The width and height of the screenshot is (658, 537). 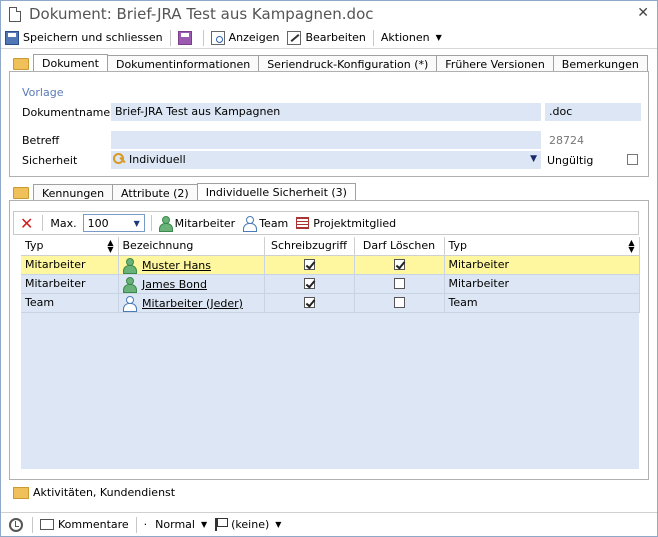 What do you see at coordinates (98, 223) in the screenshot?
I see `max-value: 100` at bounding box center [98, 223].